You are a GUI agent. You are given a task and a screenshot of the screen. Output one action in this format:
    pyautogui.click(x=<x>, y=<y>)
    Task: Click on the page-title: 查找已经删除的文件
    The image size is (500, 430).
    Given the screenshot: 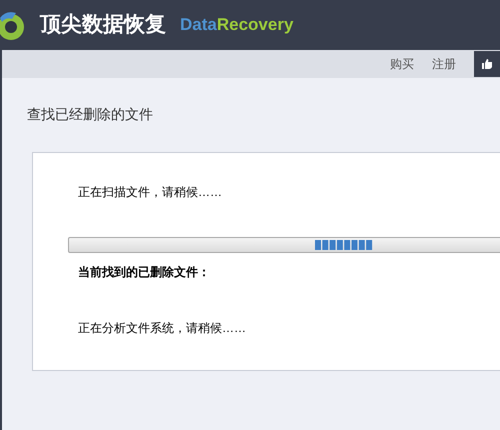 What is the action you would take?
    pyautogui.click(x=90, y=114)
    